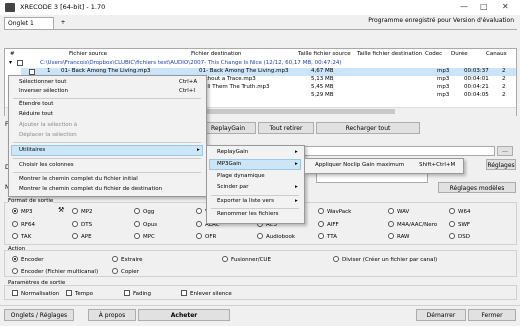 The height and width of the screenshot is (326, 520). What do you see at coordinates (477, 187) in the screenshot?
I see `models-button: Réglages modèles` at bounding box center [477, 187].